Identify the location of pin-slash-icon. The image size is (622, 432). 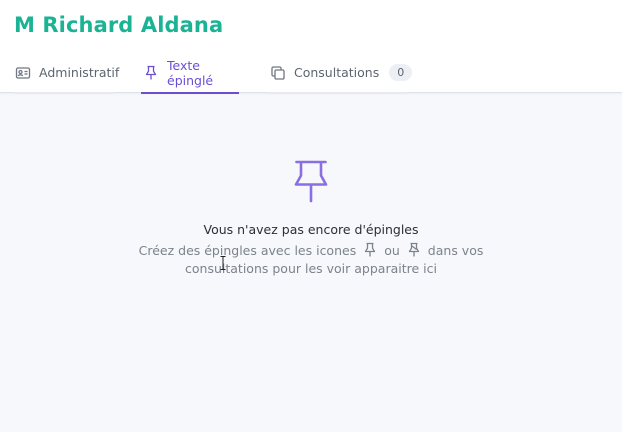
(414, 250).